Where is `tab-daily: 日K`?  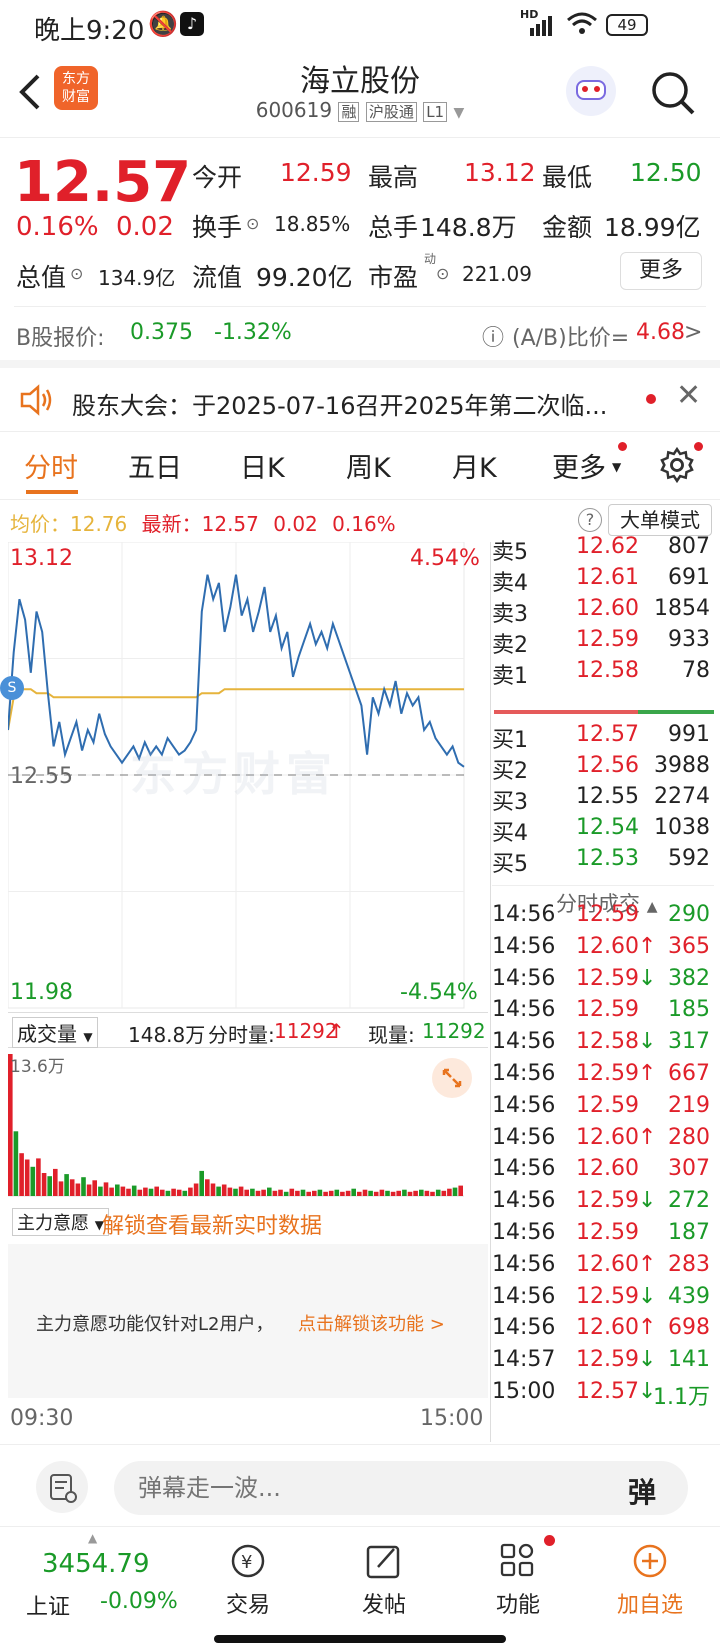 tab-daily: 日K is located at coordinates (262, 465).